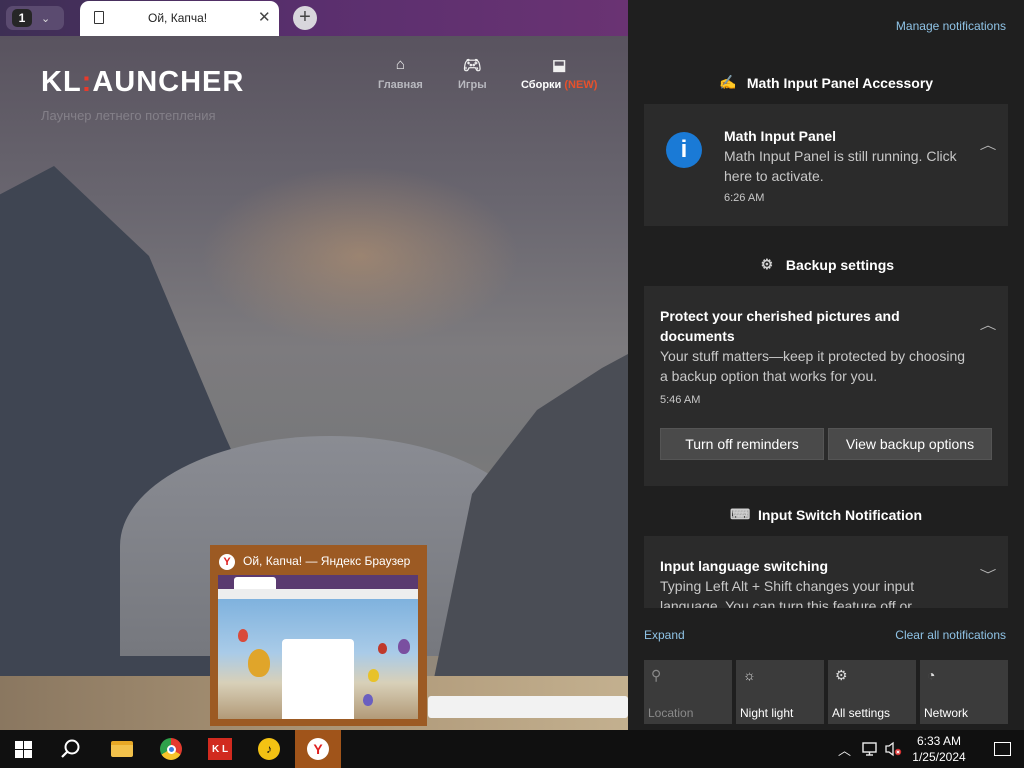 The height and width of the screenshot is (768, 1024). I want to click on network-tray-icon, so click(871, 749).